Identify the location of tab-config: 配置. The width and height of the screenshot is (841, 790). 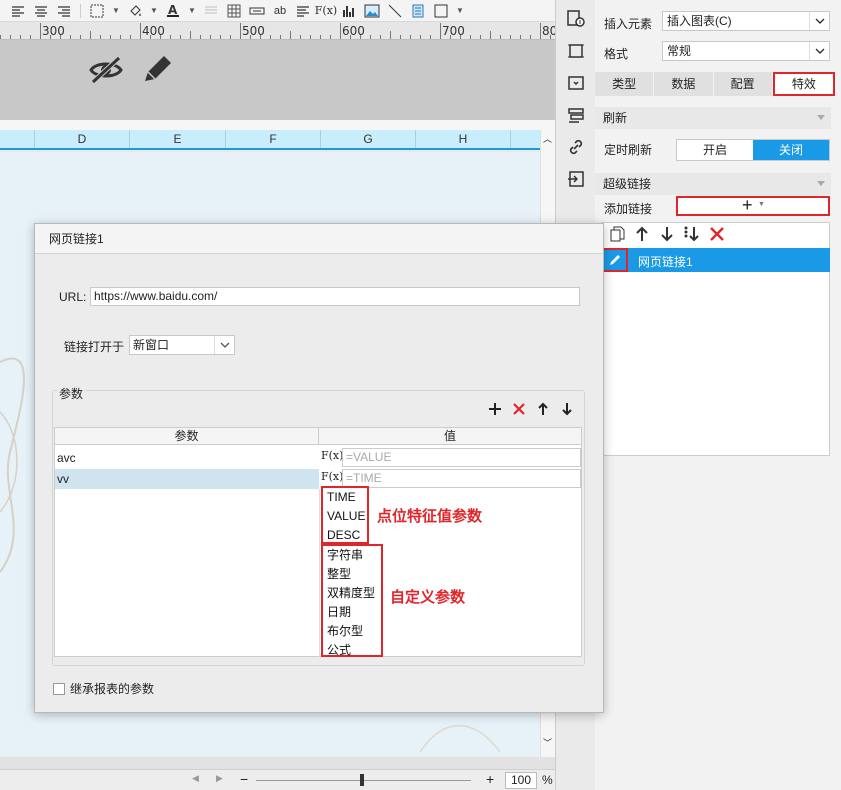
(743, 84).